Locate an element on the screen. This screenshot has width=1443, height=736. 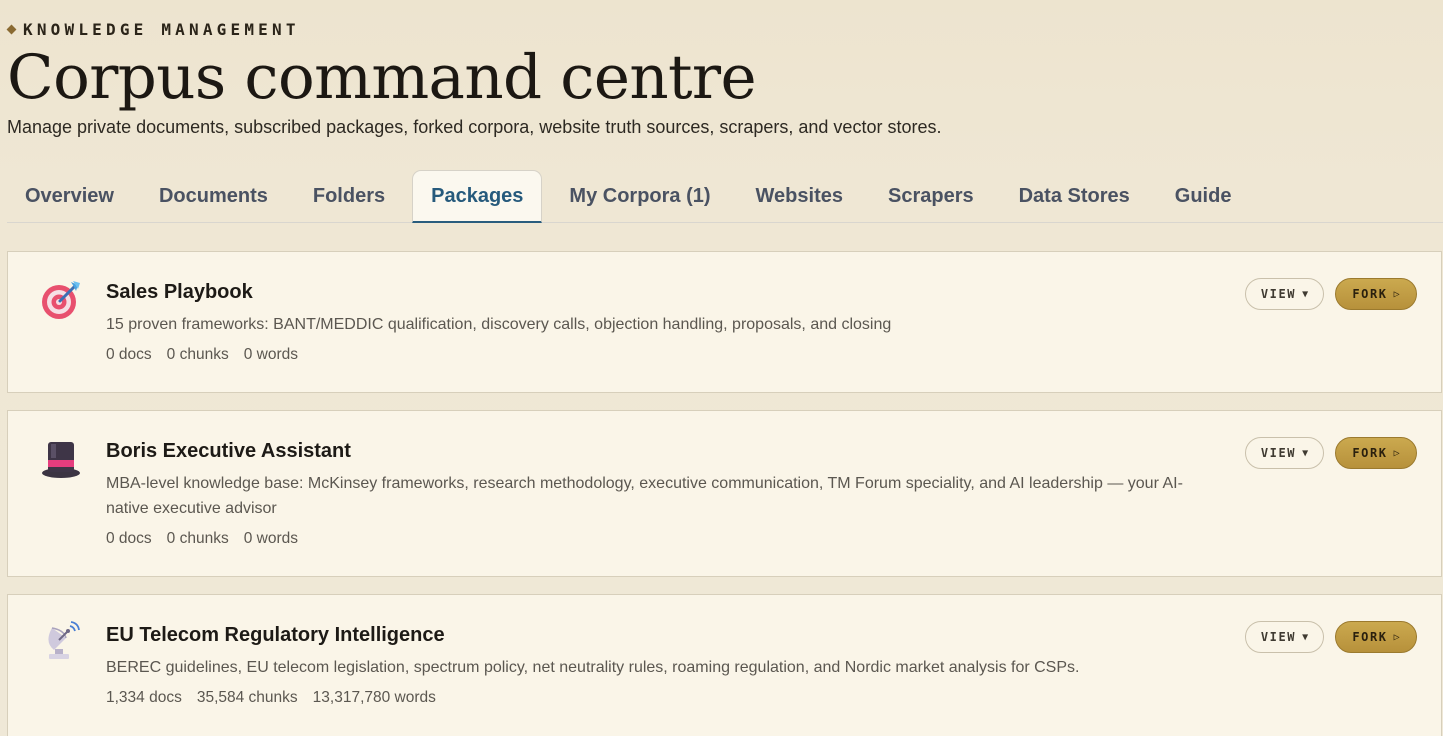
satellite-antenna-icon is located at coordinates (61, 641).